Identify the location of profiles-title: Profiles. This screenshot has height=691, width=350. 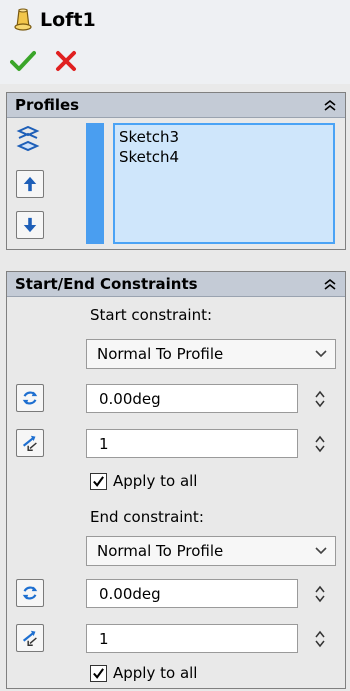
(47, 105).